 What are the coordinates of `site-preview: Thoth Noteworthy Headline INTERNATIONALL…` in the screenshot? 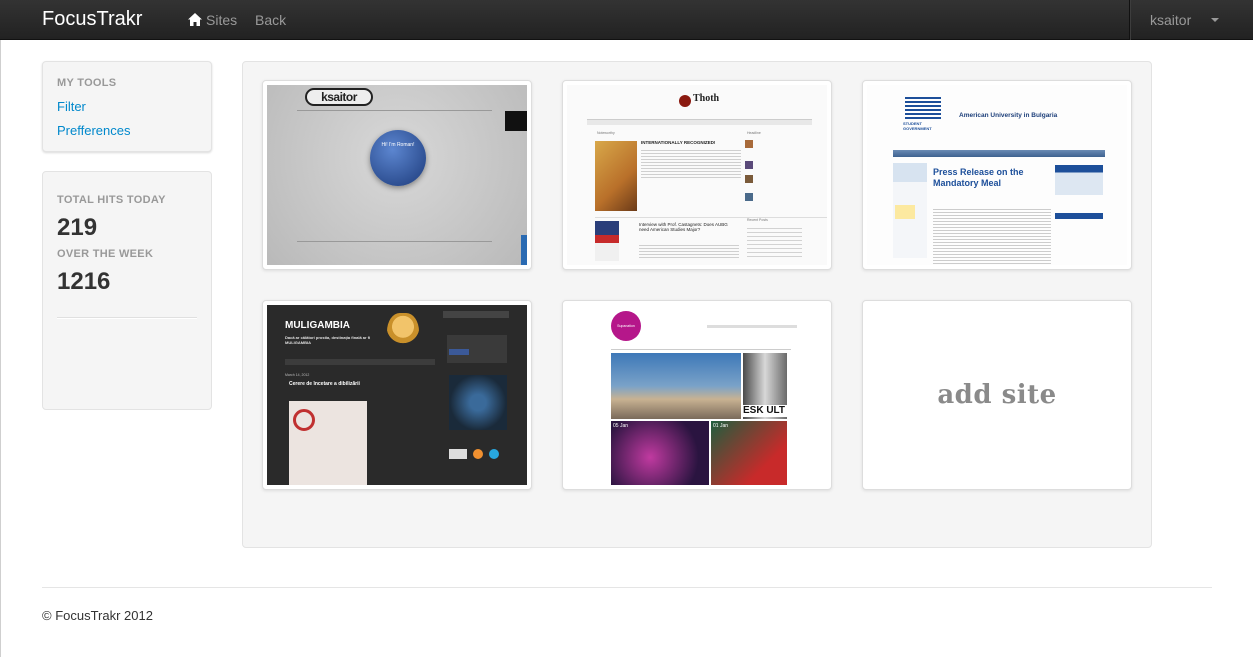 It's located at (697, 175).